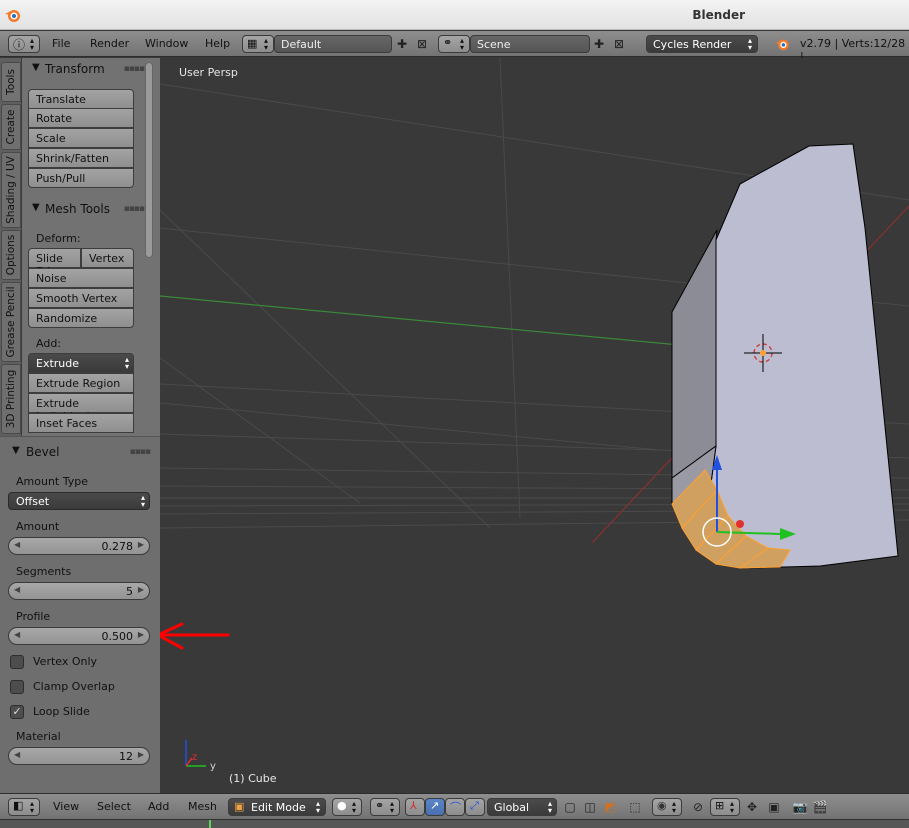 Image resolution: width=909 pixels, height=828 pixels. I want to click on proportional-edit-select: ◉ ▴ ▾, so click(667, 807).